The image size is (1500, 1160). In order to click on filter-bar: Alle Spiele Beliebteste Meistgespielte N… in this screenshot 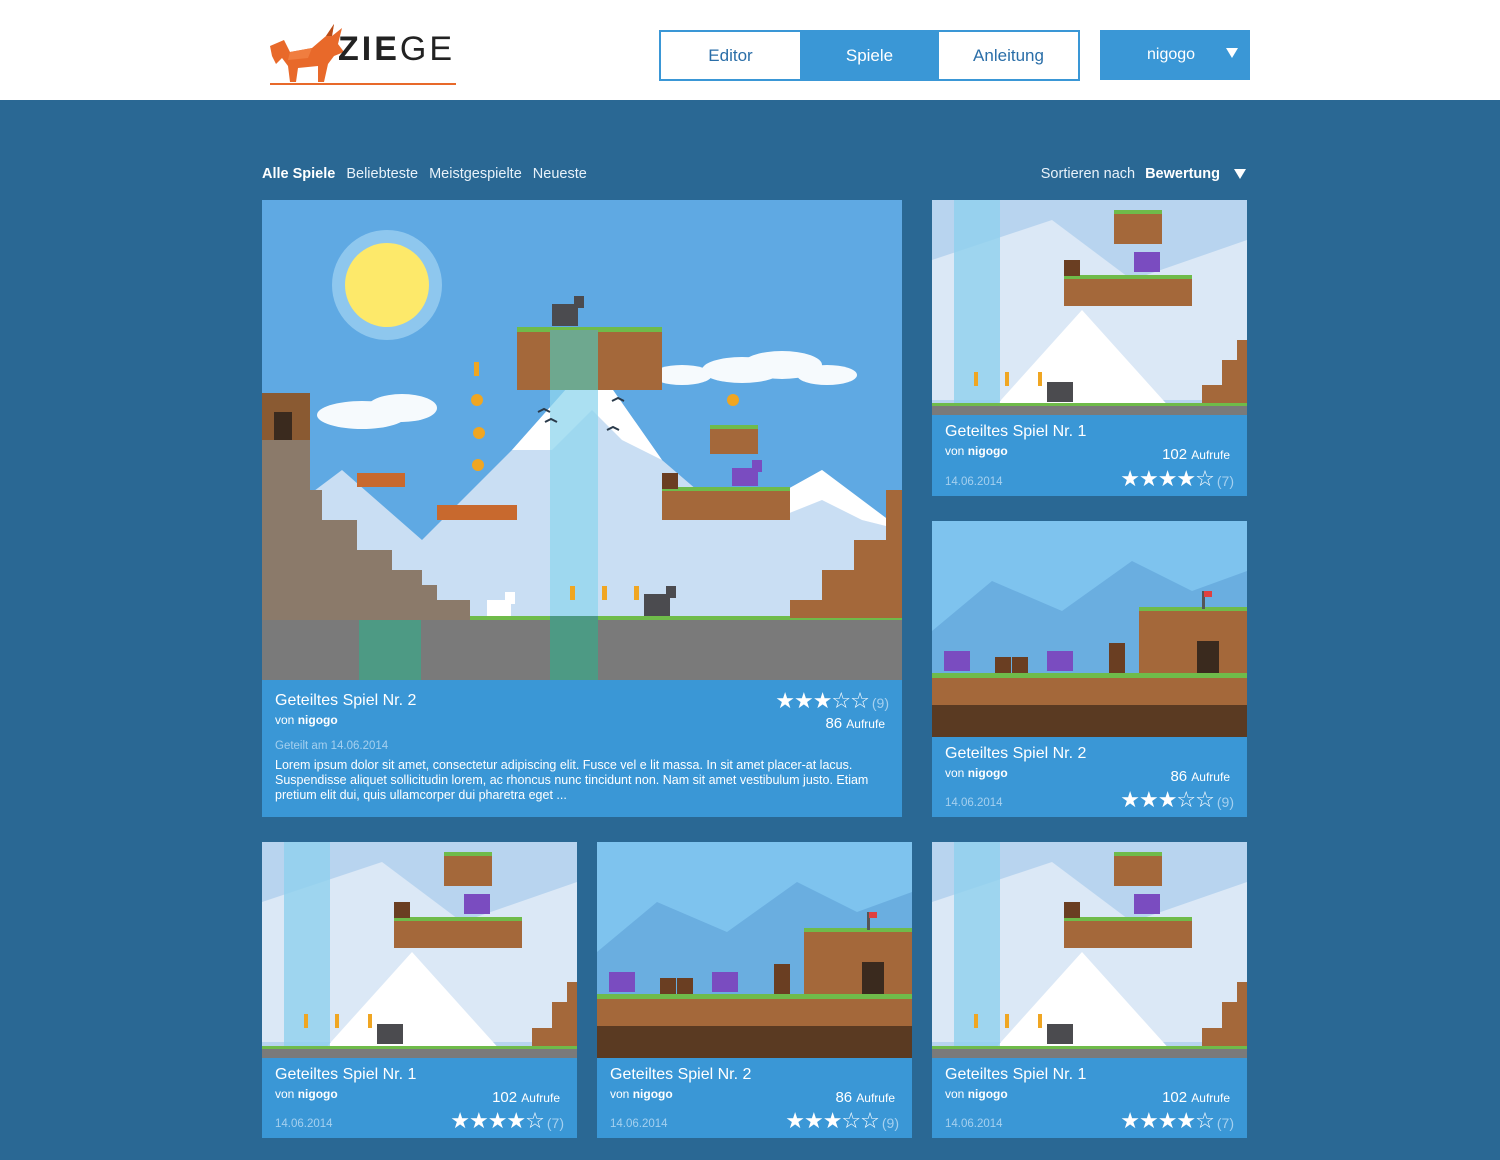, I will do `click(424, 174)`.